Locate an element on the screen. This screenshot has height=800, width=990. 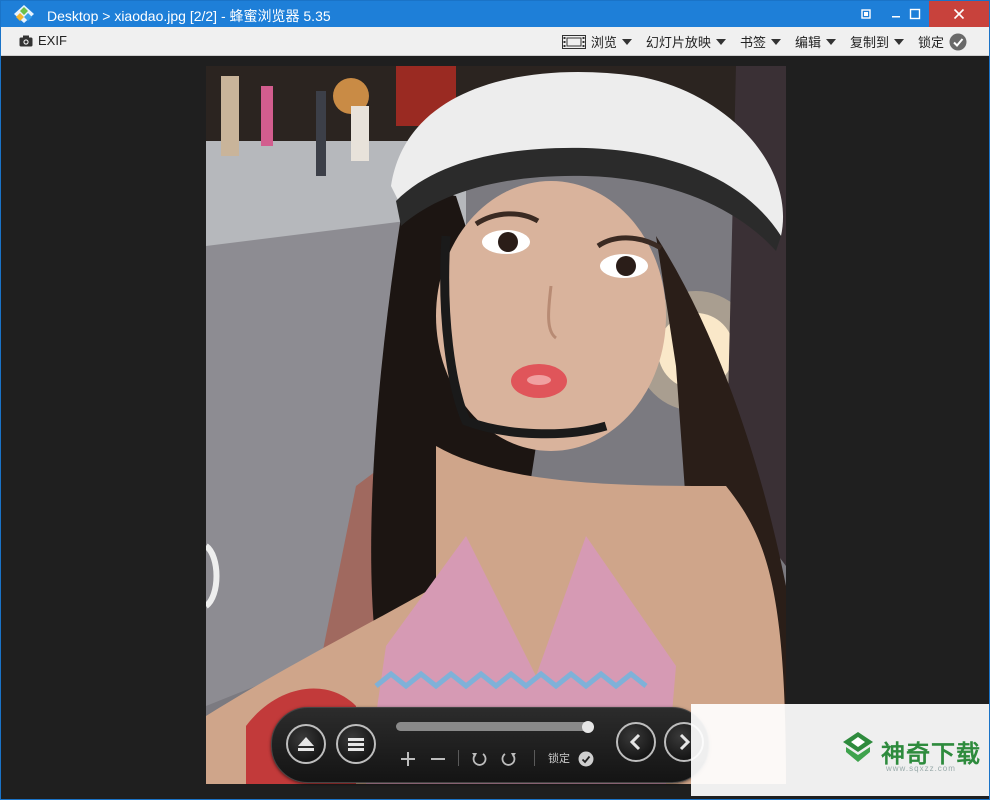
close-icon is located at coordinates (959, 14).